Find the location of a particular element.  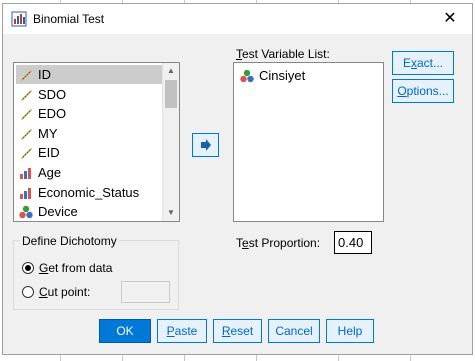

test-list-item-label: Cinsiyet is located at coordinates (282, 75).